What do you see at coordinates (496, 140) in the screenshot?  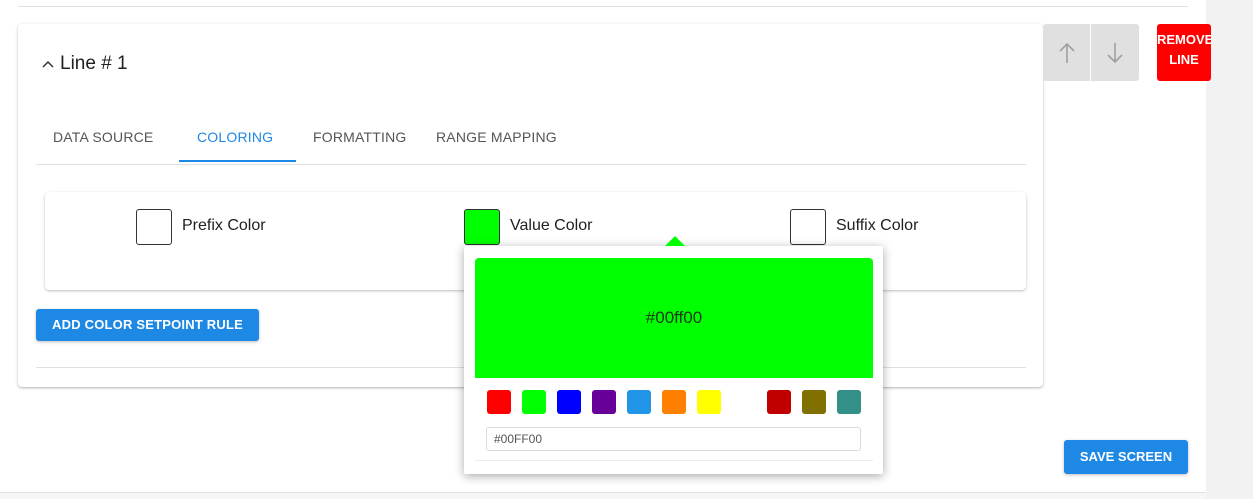 I see `tab-range-mapping: RANGE MAPPING` at bounding box center [496, 140].